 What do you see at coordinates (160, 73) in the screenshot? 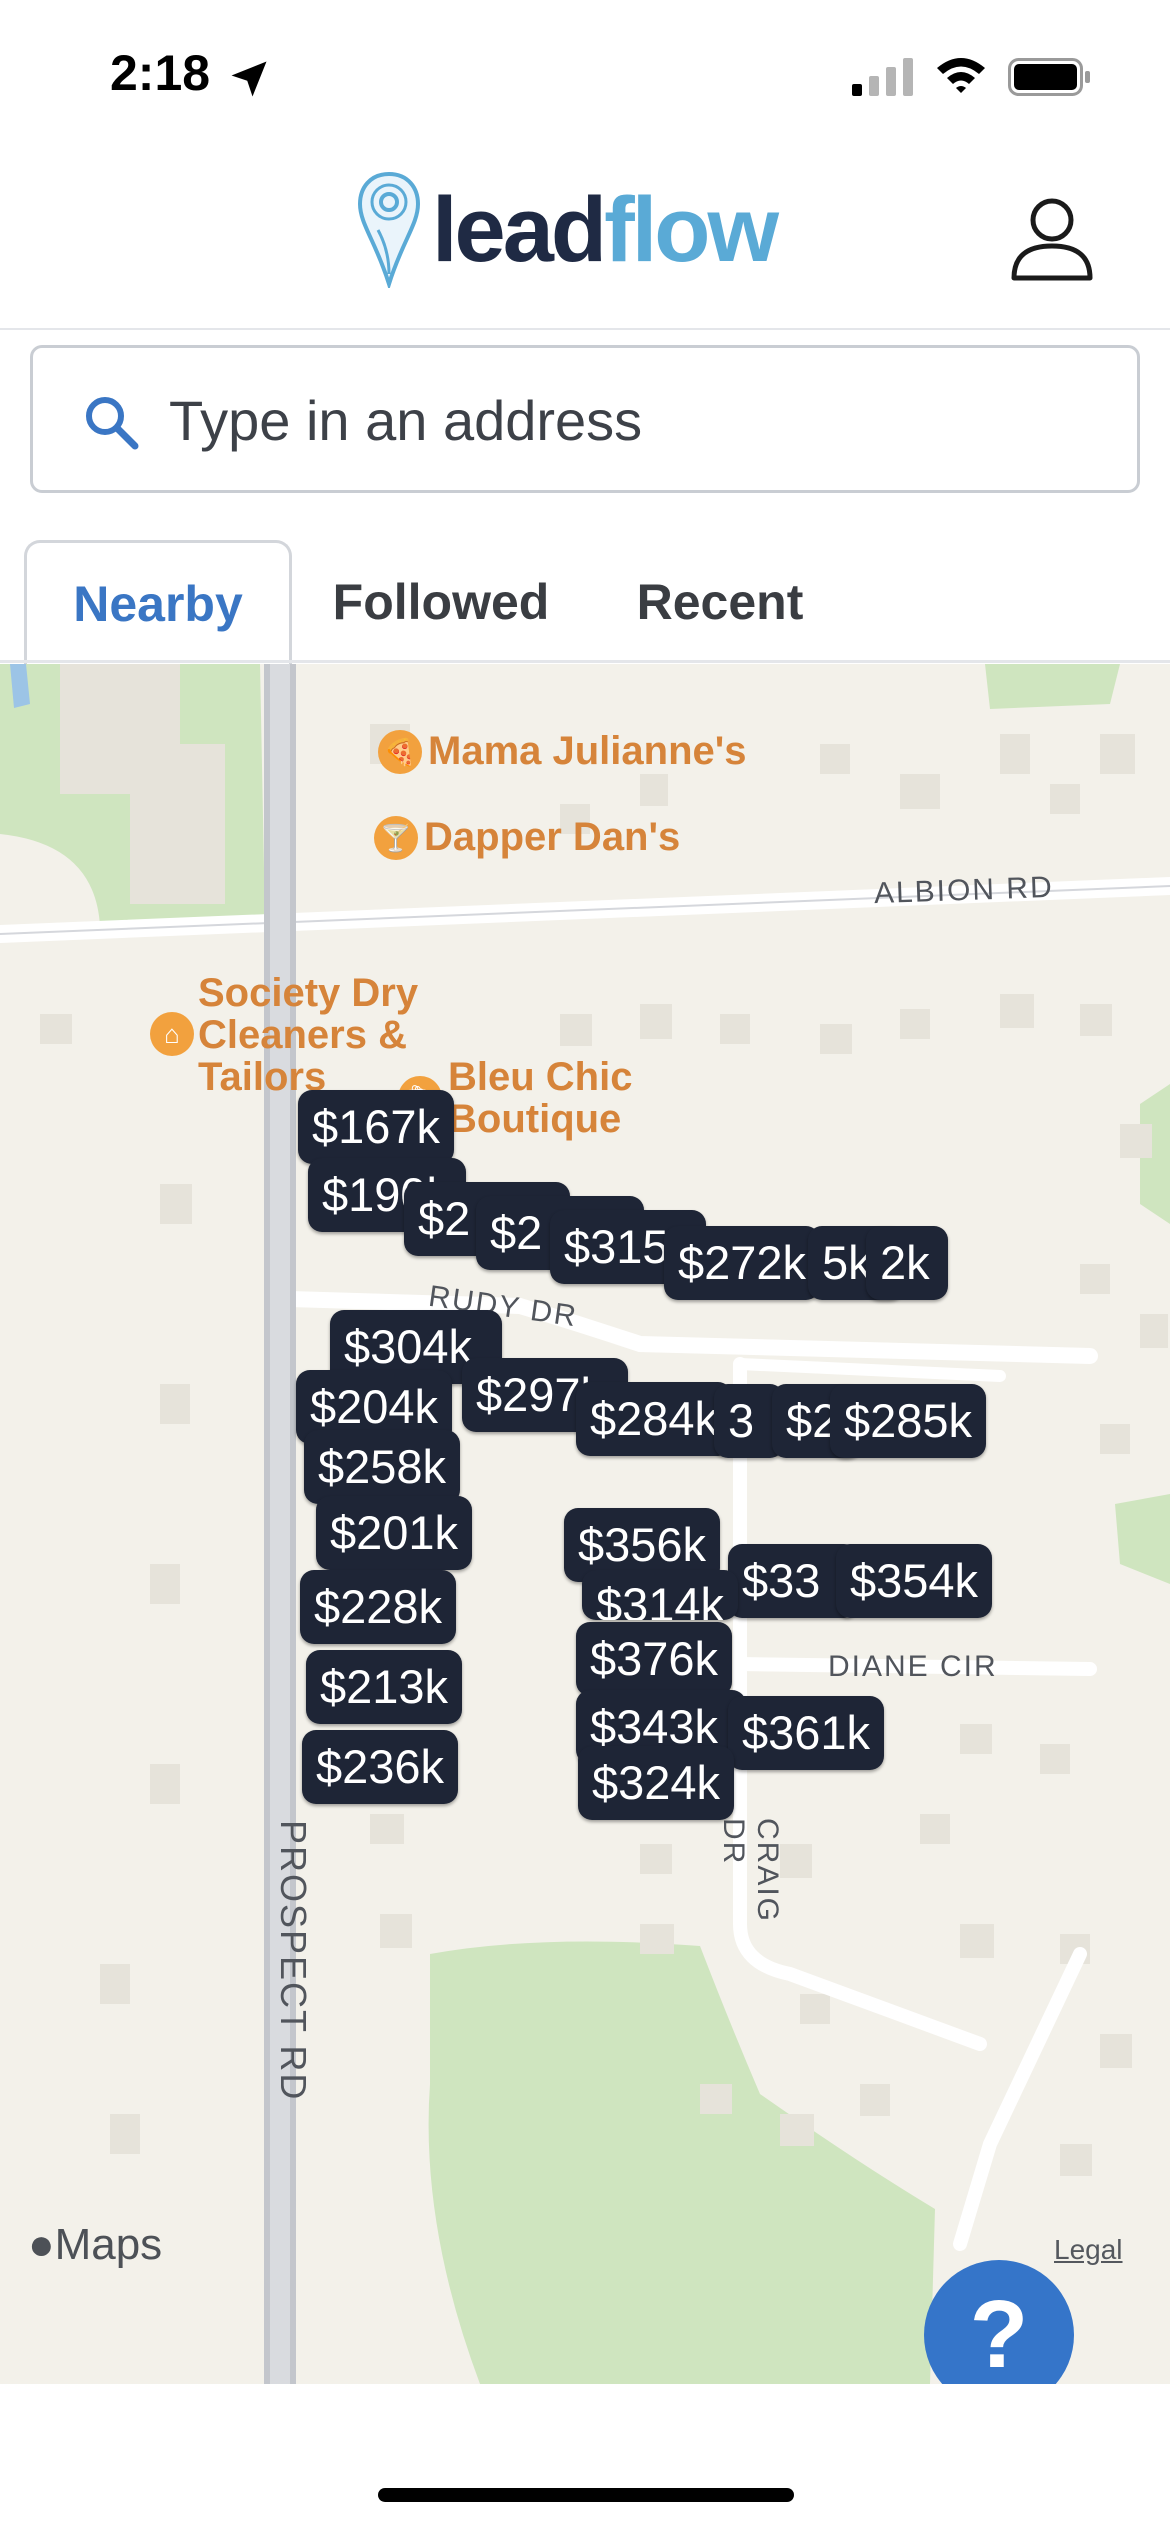
I see `status-time: 2:18` at bounding box center [160, 73].